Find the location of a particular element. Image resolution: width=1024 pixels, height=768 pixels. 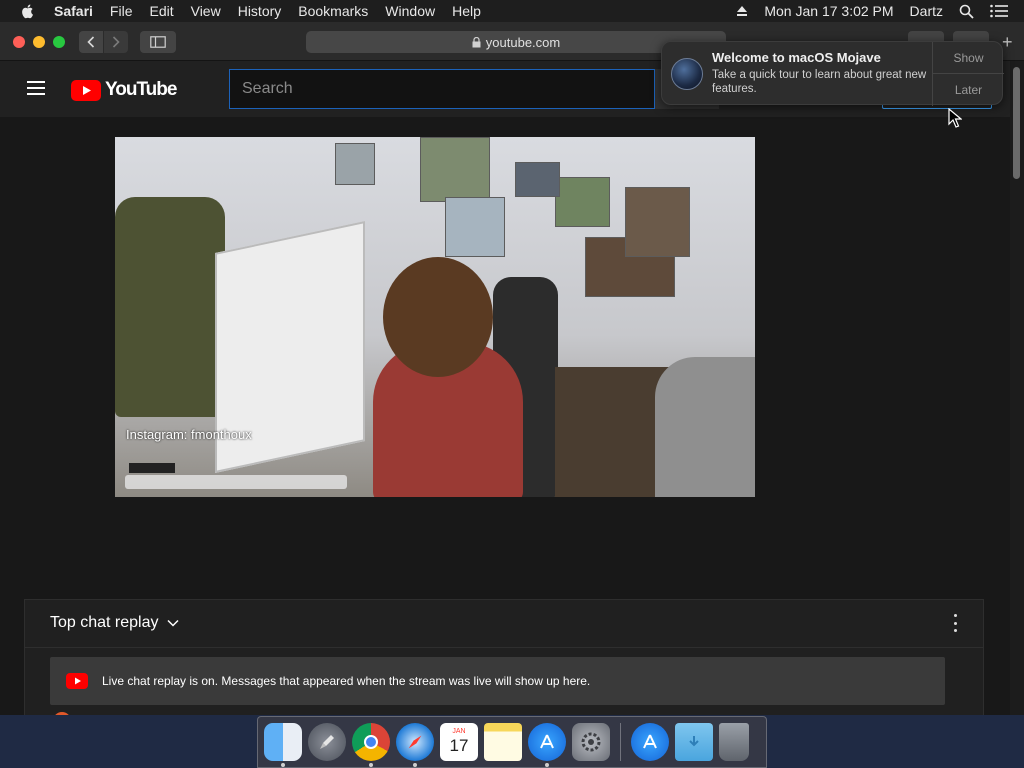

chevron-left-icon is located at coordinates (91, 42).